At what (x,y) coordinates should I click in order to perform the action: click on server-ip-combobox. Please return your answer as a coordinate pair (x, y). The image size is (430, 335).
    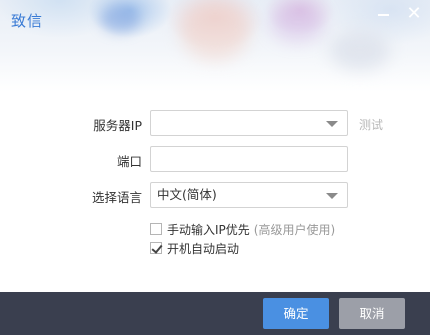
    Looking at the image, I should click on (249, 123).